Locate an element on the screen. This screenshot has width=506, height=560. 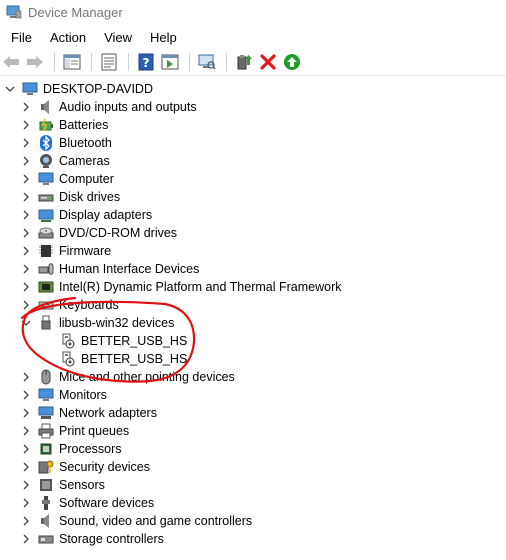
tree-category-label: Firmware is located at coordinates (85, 251).